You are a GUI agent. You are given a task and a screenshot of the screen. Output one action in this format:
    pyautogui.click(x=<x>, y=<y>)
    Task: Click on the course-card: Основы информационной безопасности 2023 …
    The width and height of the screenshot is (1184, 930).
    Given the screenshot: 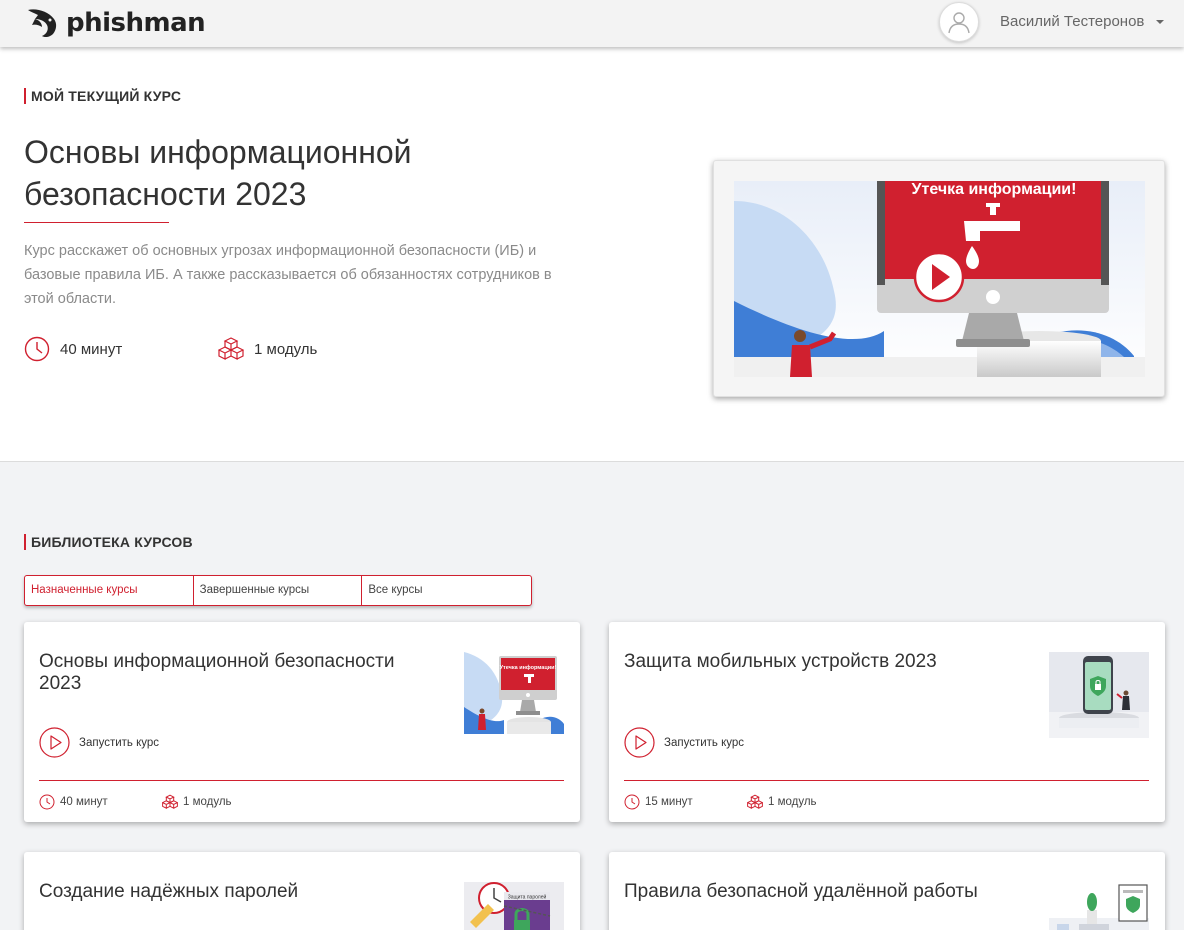 What is the action you would take?
    pyautogui.click(x=302, y=722)
    